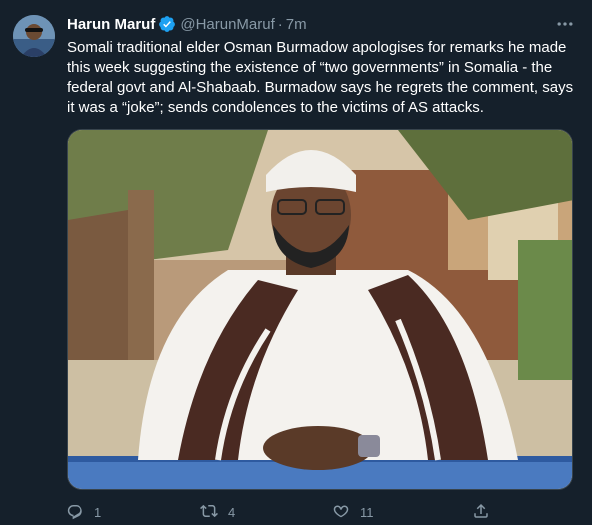  What do you see at coordinates (167, 24) in the screenshot?
I see `verified-badge-icon` at bounding box center [167, 24].